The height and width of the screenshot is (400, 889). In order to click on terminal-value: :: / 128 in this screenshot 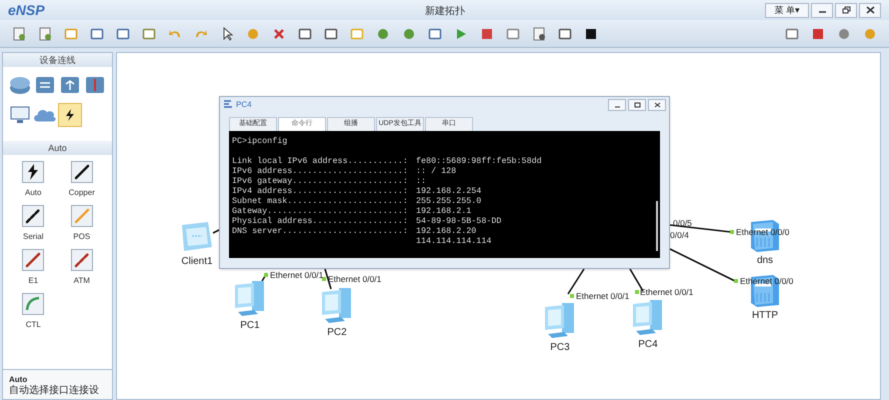, I will do `click(436, 171)`.